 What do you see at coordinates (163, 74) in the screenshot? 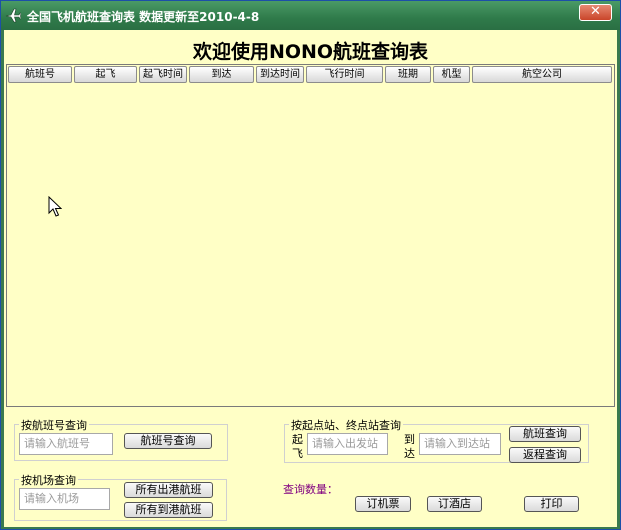
I see `column-header-departure-time: 起飞时间` at bounding box center [163, 74].